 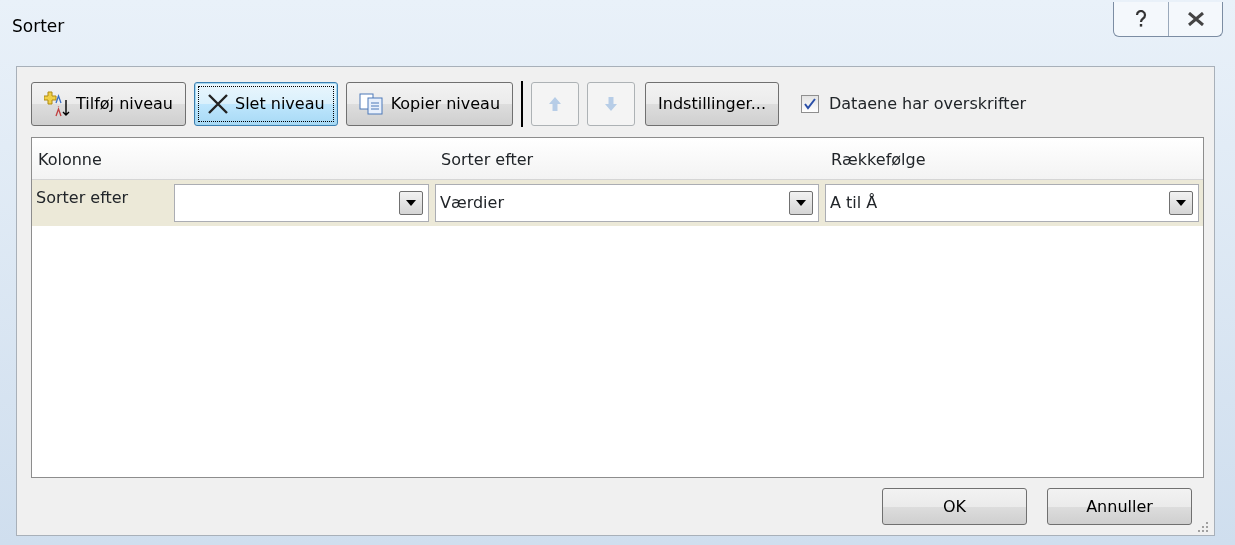 I want to click on toolbar-button: Slet niveau, so click(x=265, y=104).